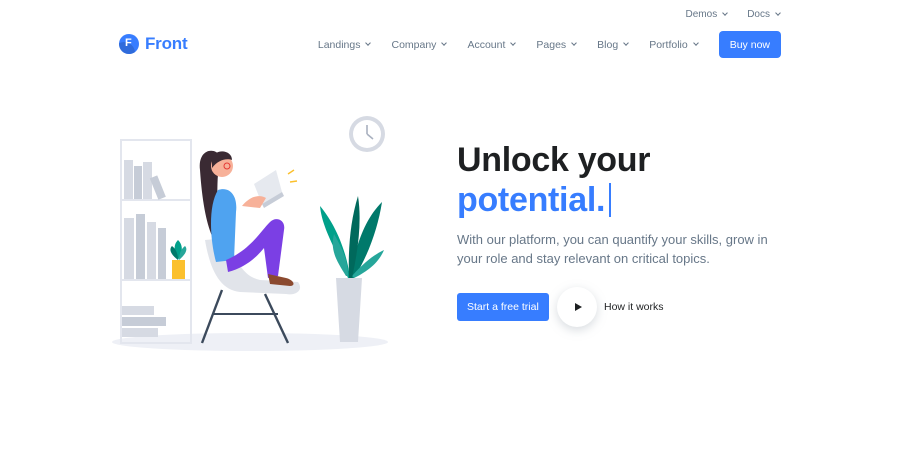  I want to click on logo-letter: F, so click(128, 43).